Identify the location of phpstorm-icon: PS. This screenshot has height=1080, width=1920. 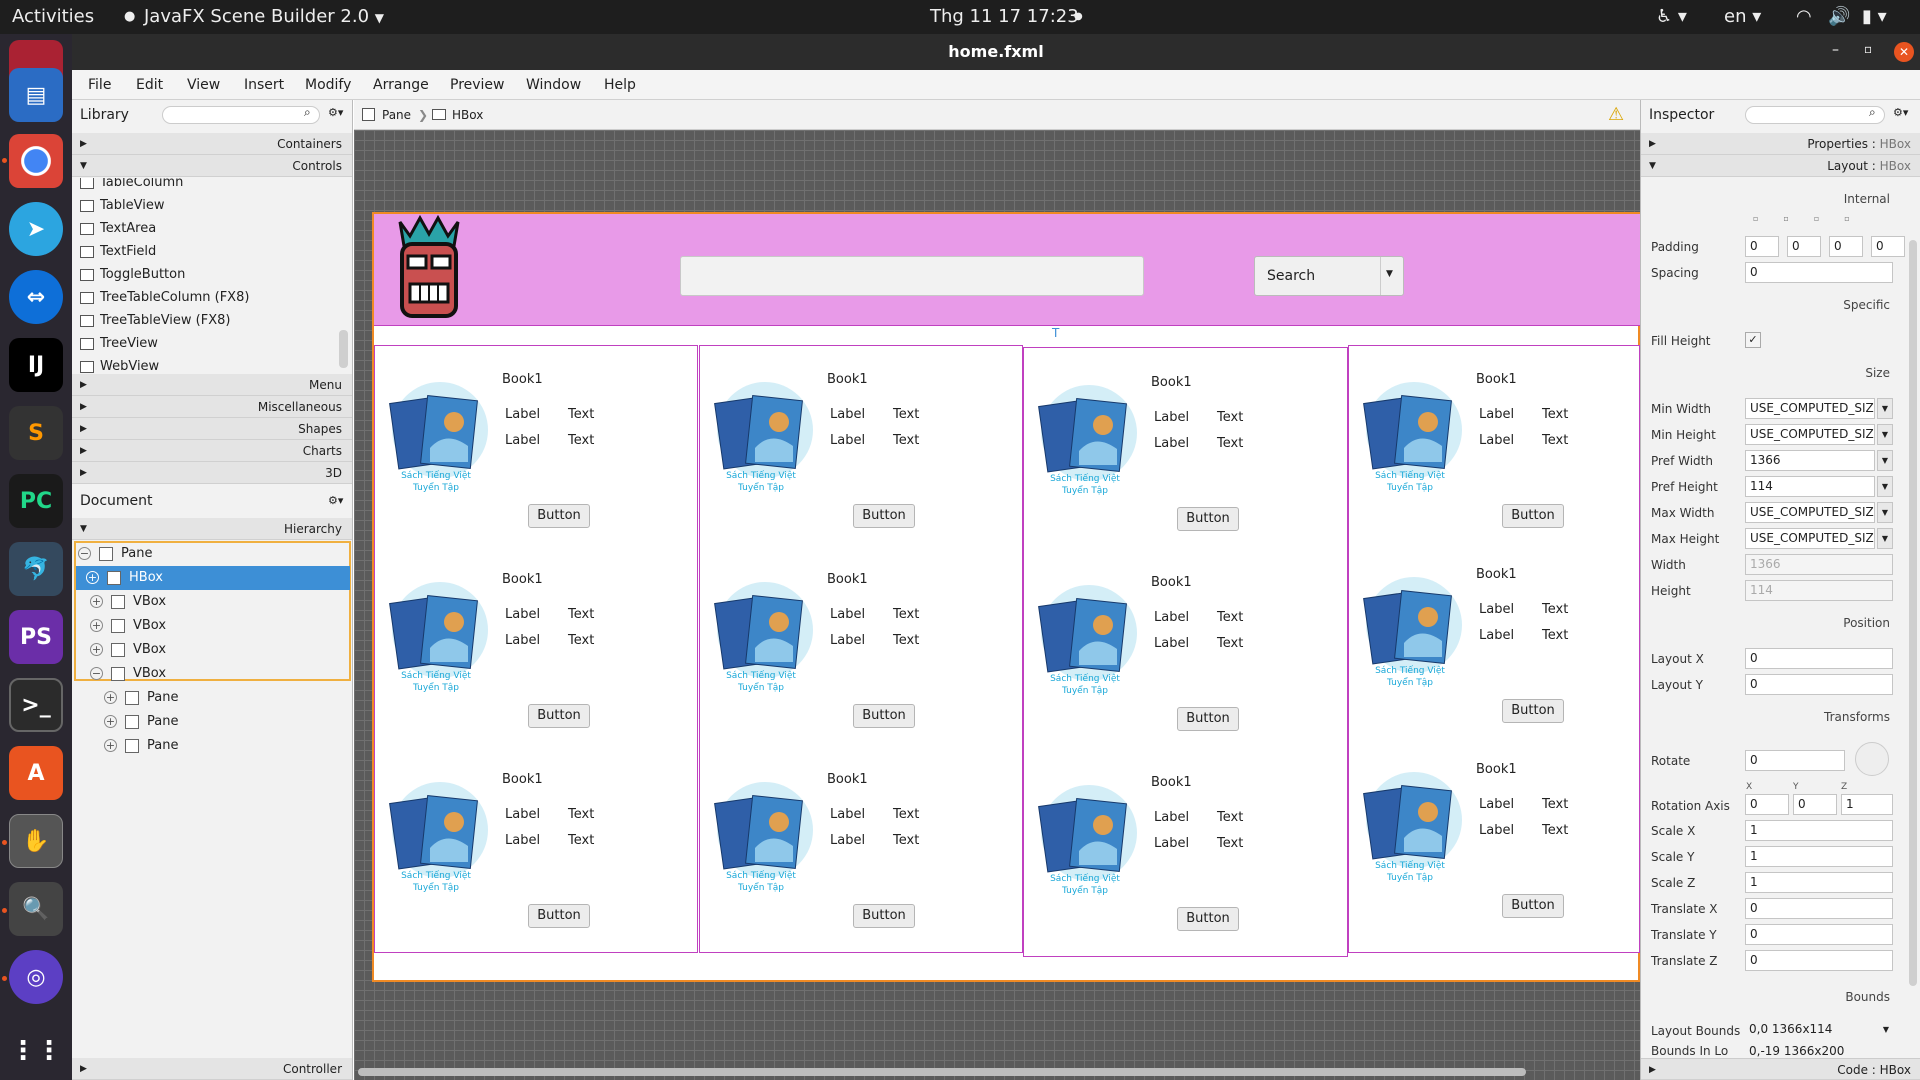
(36, 637).